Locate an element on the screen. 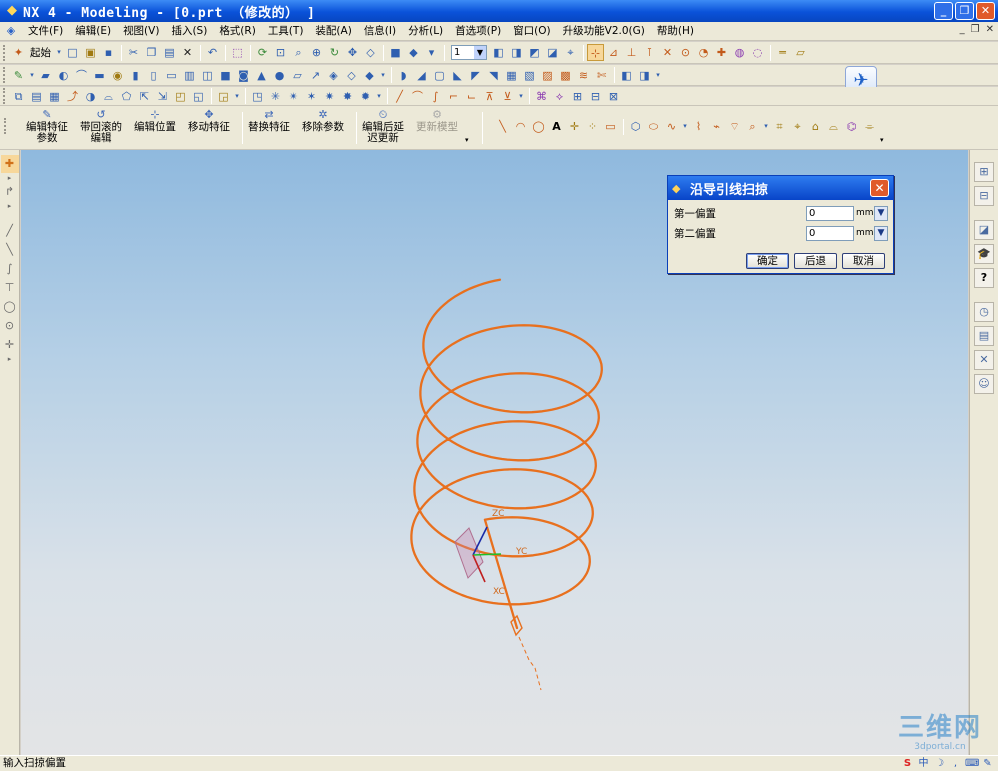 The width and height of the screenshot is (998, 771). snap-mid-icon: ⊥ is located at coordinates (631, 52).